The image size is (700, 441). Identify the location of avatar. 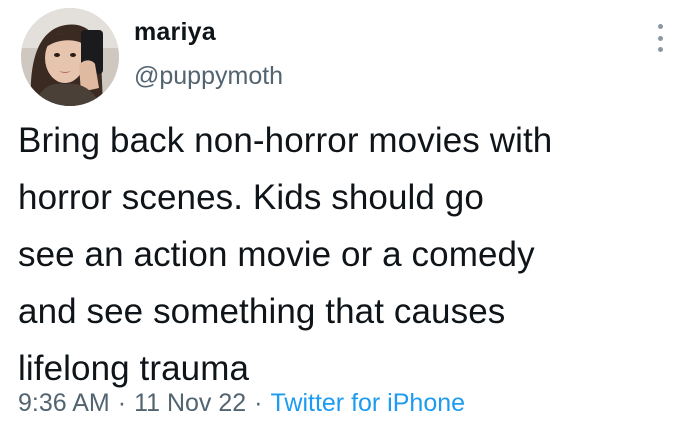
(70, 57).